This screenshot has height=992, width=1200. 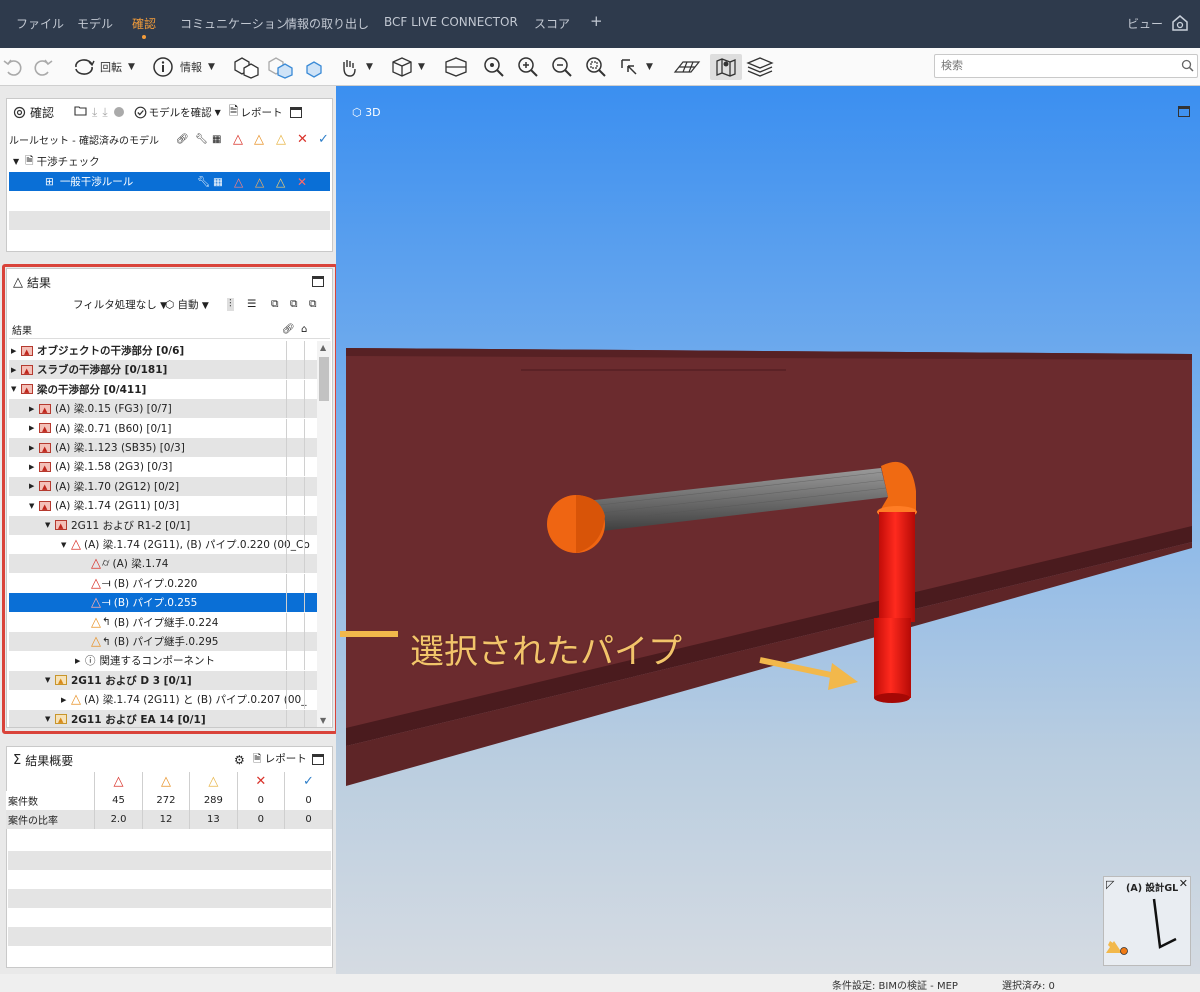 What do you see at coordinates (144, 27) in the screenshot?
I see `tab-check: 確認` at bounding box center [144, 27].